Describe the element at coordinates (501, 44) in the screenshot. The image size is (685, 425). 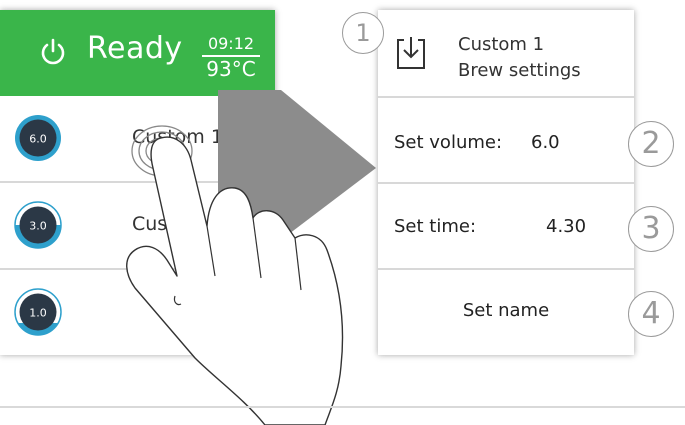
I see `menu-title-preset: Custom 1` at that location.